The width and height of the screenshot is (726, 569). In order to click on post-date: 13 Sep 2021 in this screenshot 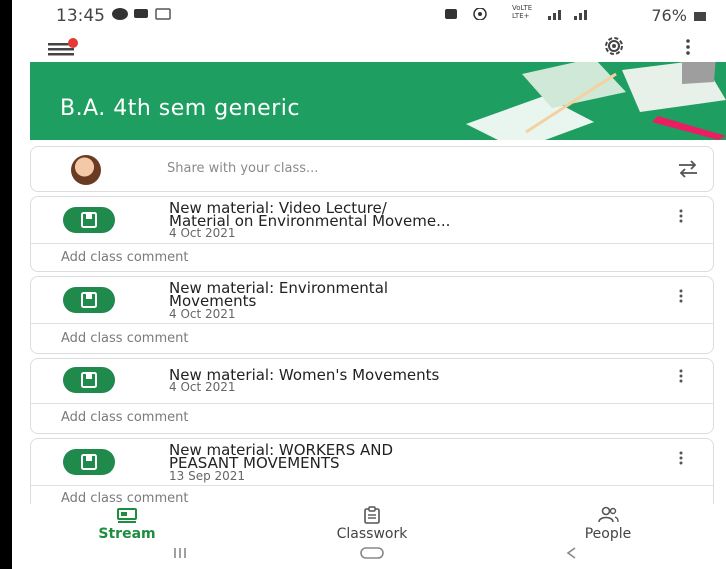, I will do `click(207, 476)`.